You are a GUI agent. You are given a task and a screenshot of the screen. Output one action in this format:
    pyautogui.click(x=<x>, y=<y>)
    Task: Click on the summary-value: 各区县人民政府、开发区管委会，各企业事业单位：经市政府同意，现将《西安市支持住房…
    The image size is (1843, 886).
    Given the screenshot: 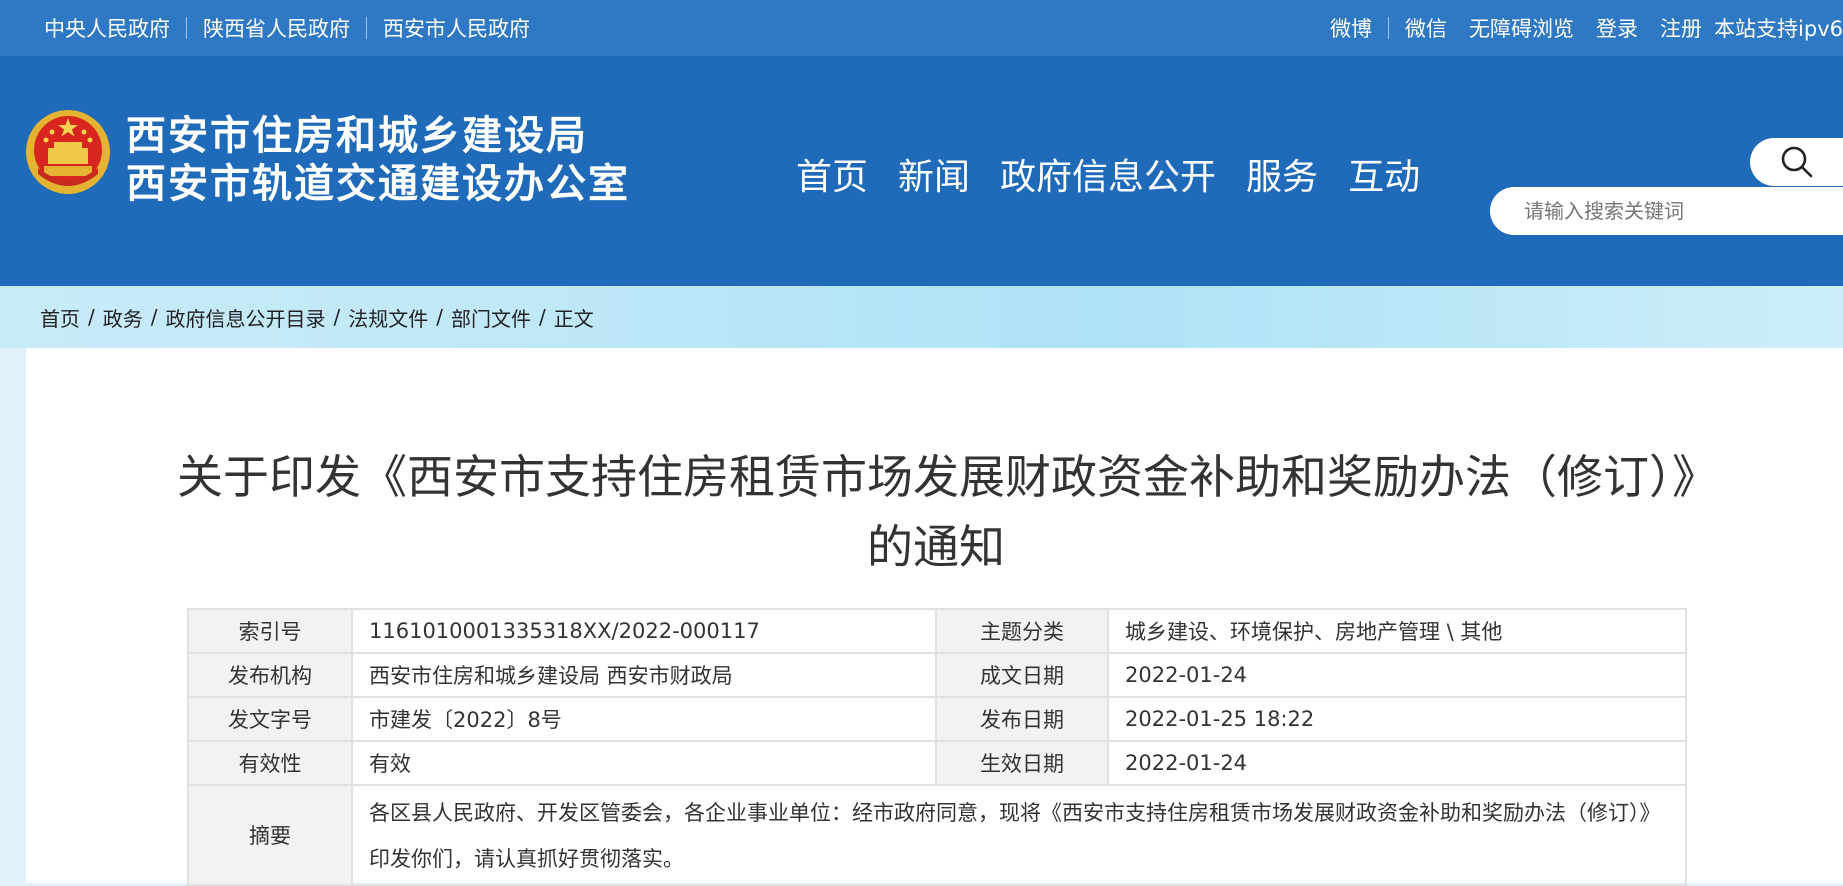 What is the action you would take?
    pyautogui.click(x=1019, y=835)
    